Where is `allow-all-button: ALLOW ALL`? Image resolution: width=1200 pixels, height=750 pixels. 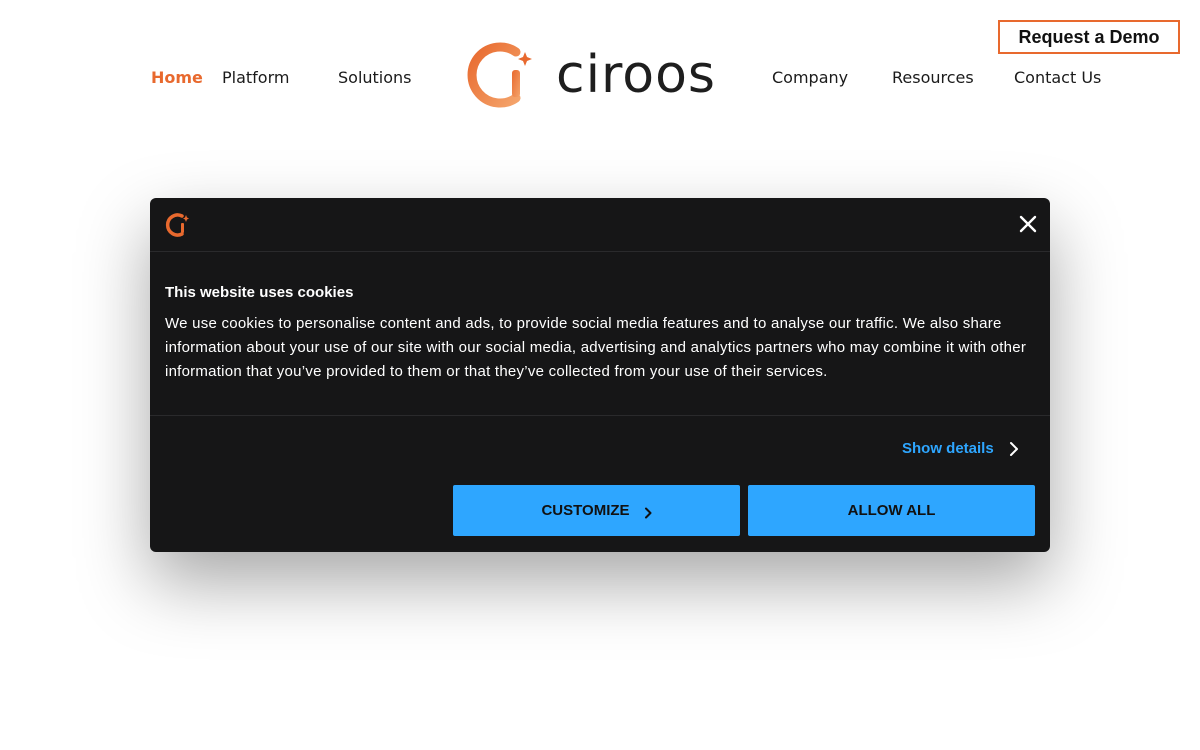
allow-all-button: ALLOW ALL is located at coordinates (891, 510).